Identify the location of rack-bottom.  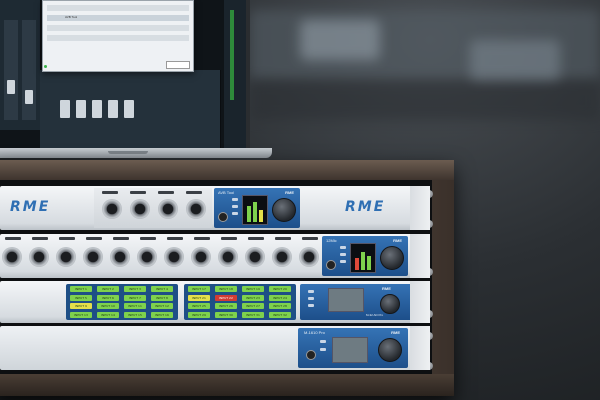
(227, 385).